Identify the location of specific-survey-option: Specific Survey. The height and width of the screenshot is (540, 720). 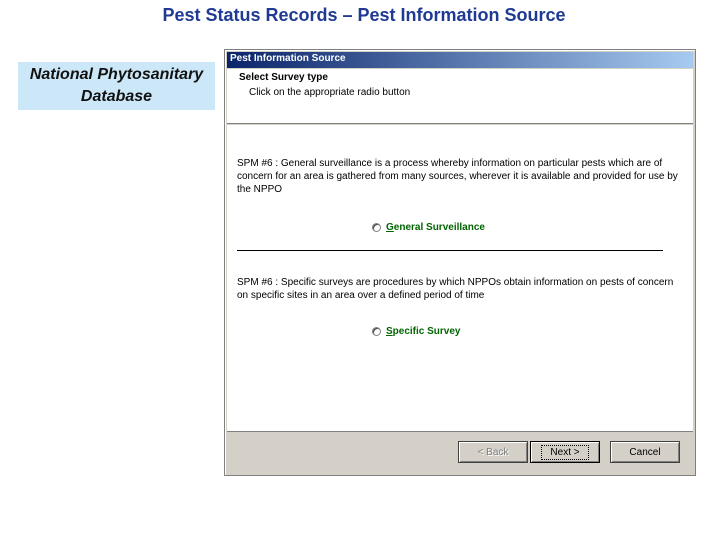
(416, 331).